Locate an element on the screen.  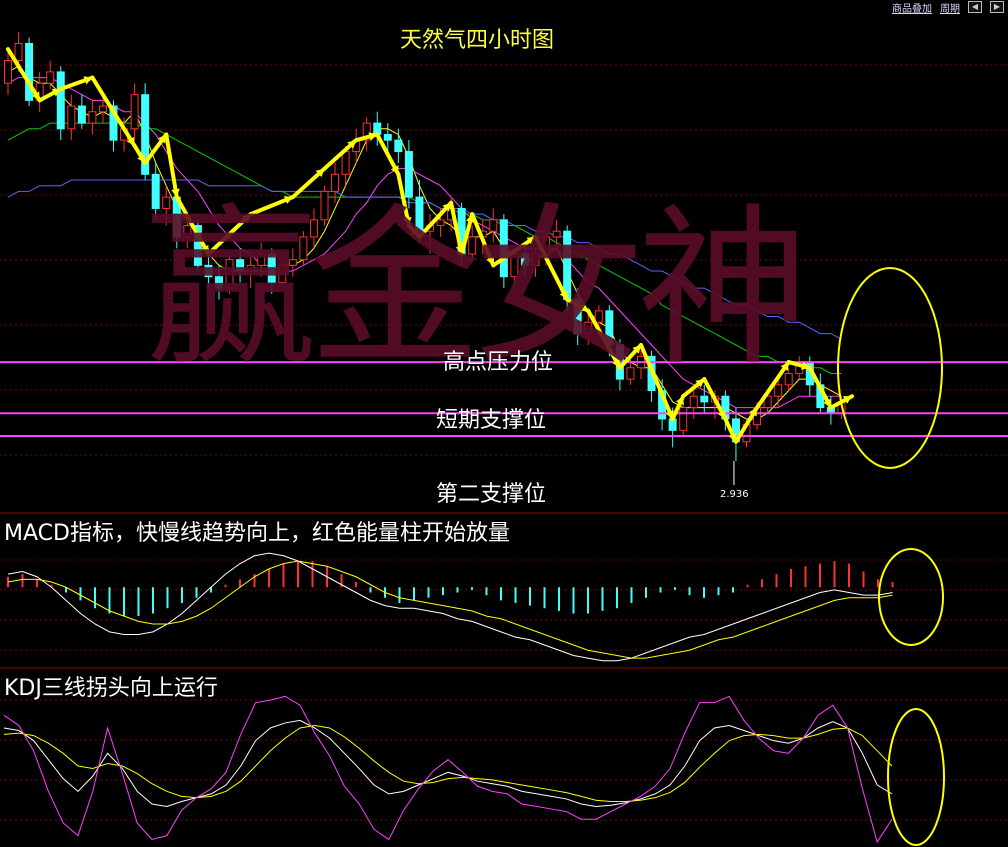
kdj-line-d is located at coordinates (448, 763).